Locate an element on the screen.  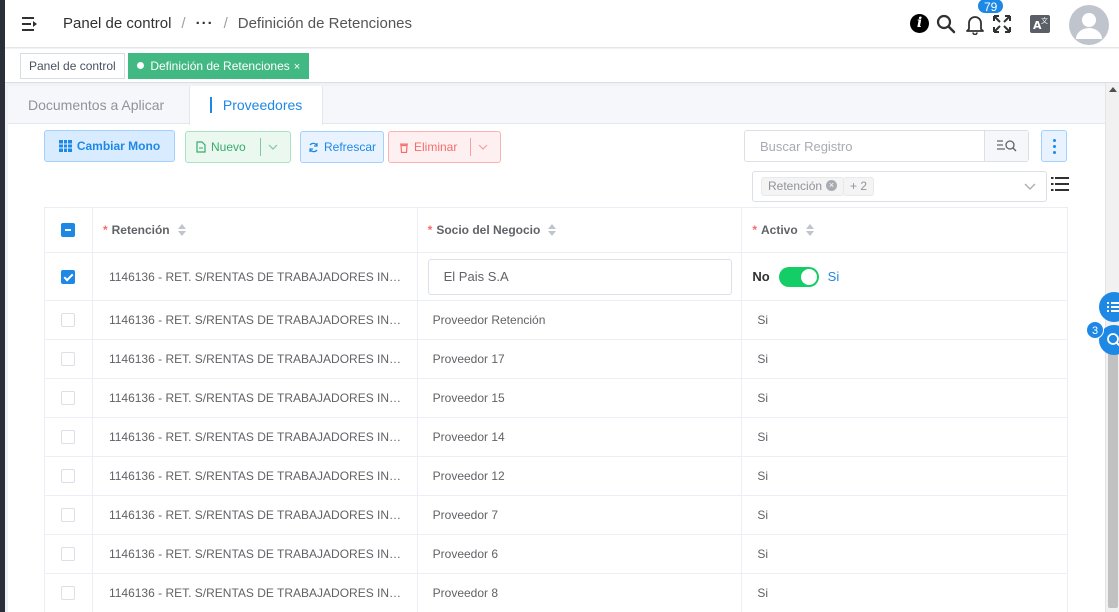
tab-documentos-a-aplicar: Documentos a Aplicar is located at coordinates (96, 105).